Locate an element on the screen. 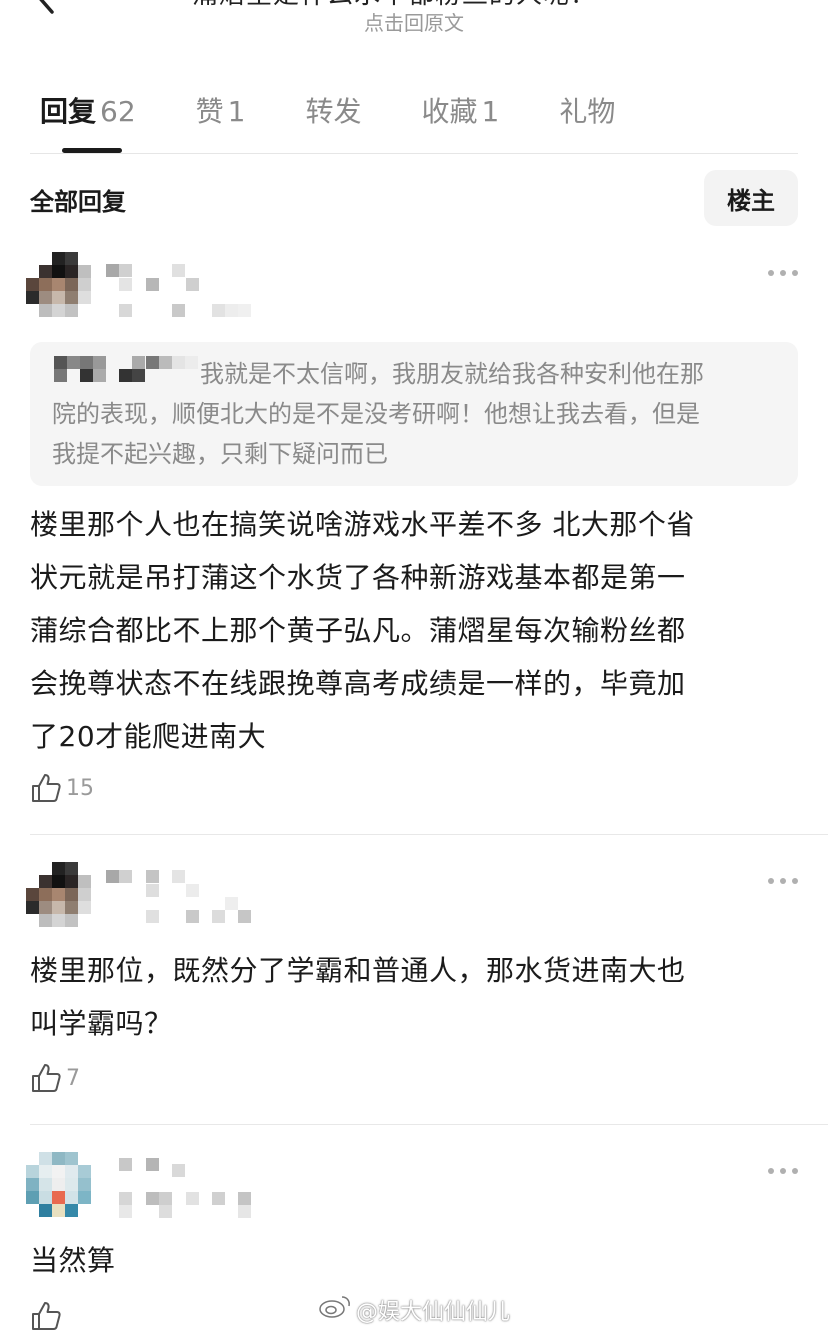 This screenshot has height=1332, width=828. tab-label: 礼物 is located at coordinates (587, 111).